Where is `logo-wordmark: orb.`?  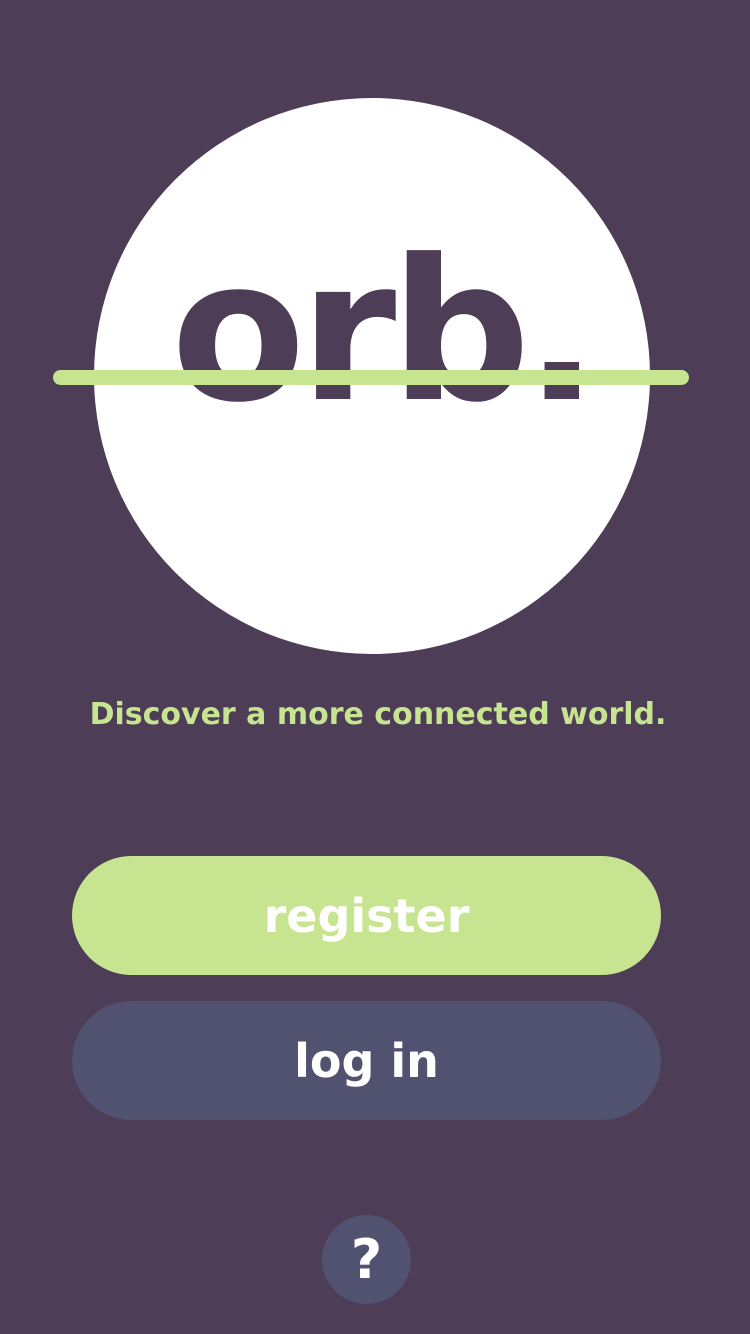
logo-wordmark: orb. is located at coordinates (384, 332).